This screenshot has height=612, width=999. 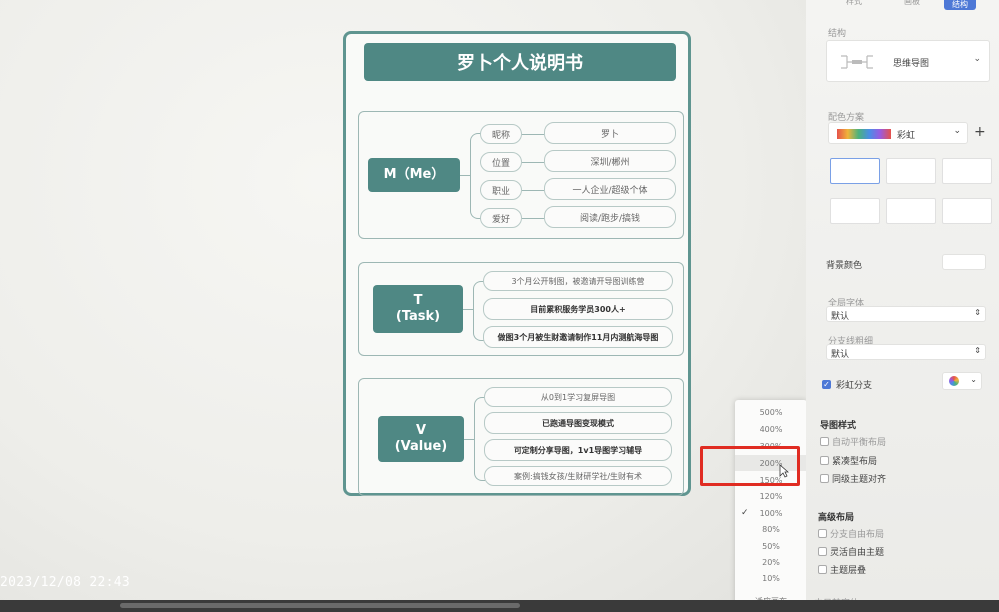 I want to click on zoom-option: 10%, so click(x=771, y=578).